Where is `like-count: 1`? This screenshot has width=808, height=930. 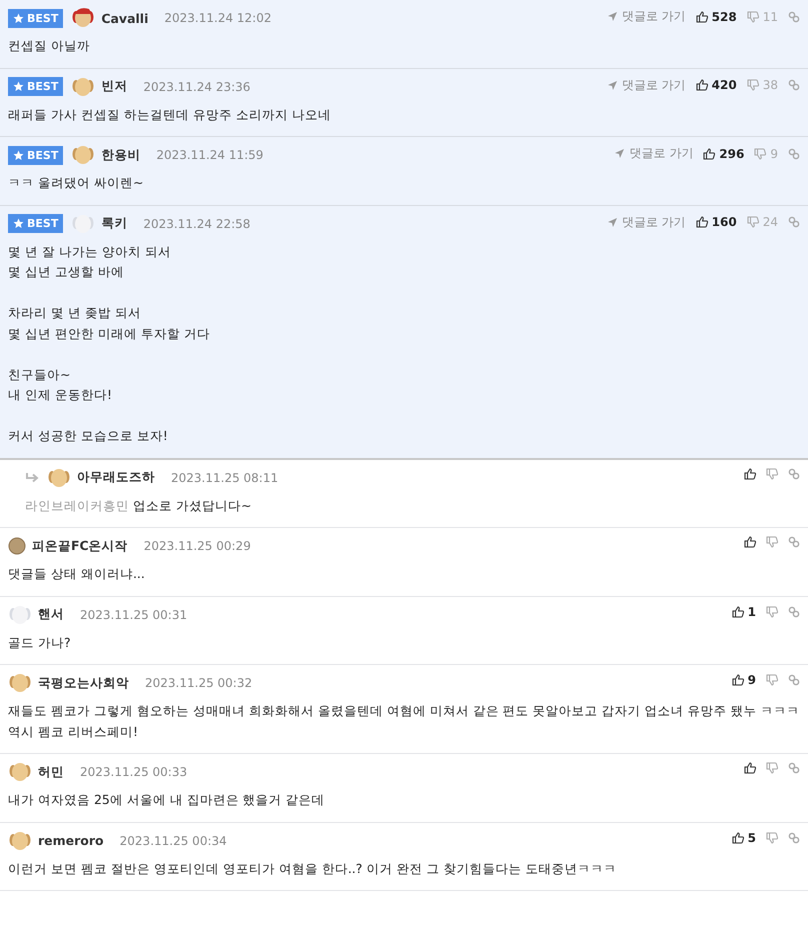 like-count: 1 is located at coordinates (752, 611).